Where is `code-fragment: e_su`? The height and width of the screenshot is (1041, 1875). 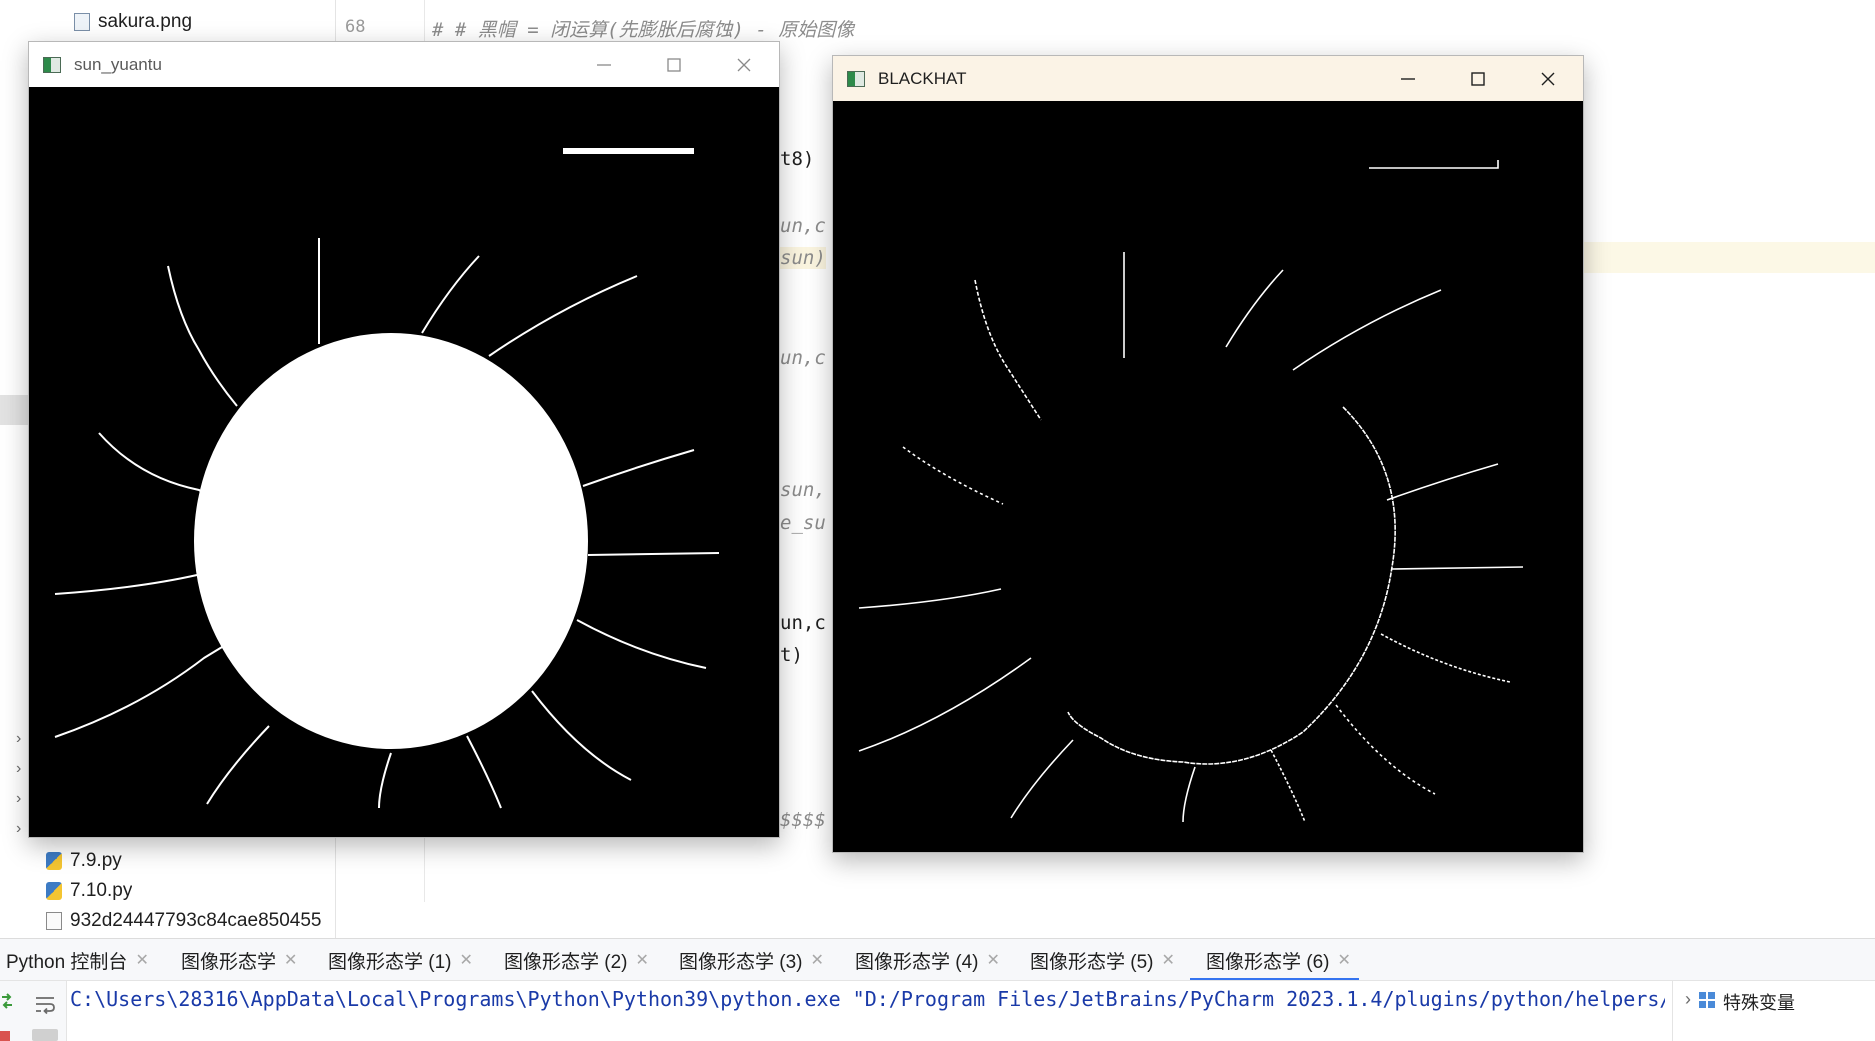
code-fragment: e_su is located at coordinates (803, 523).